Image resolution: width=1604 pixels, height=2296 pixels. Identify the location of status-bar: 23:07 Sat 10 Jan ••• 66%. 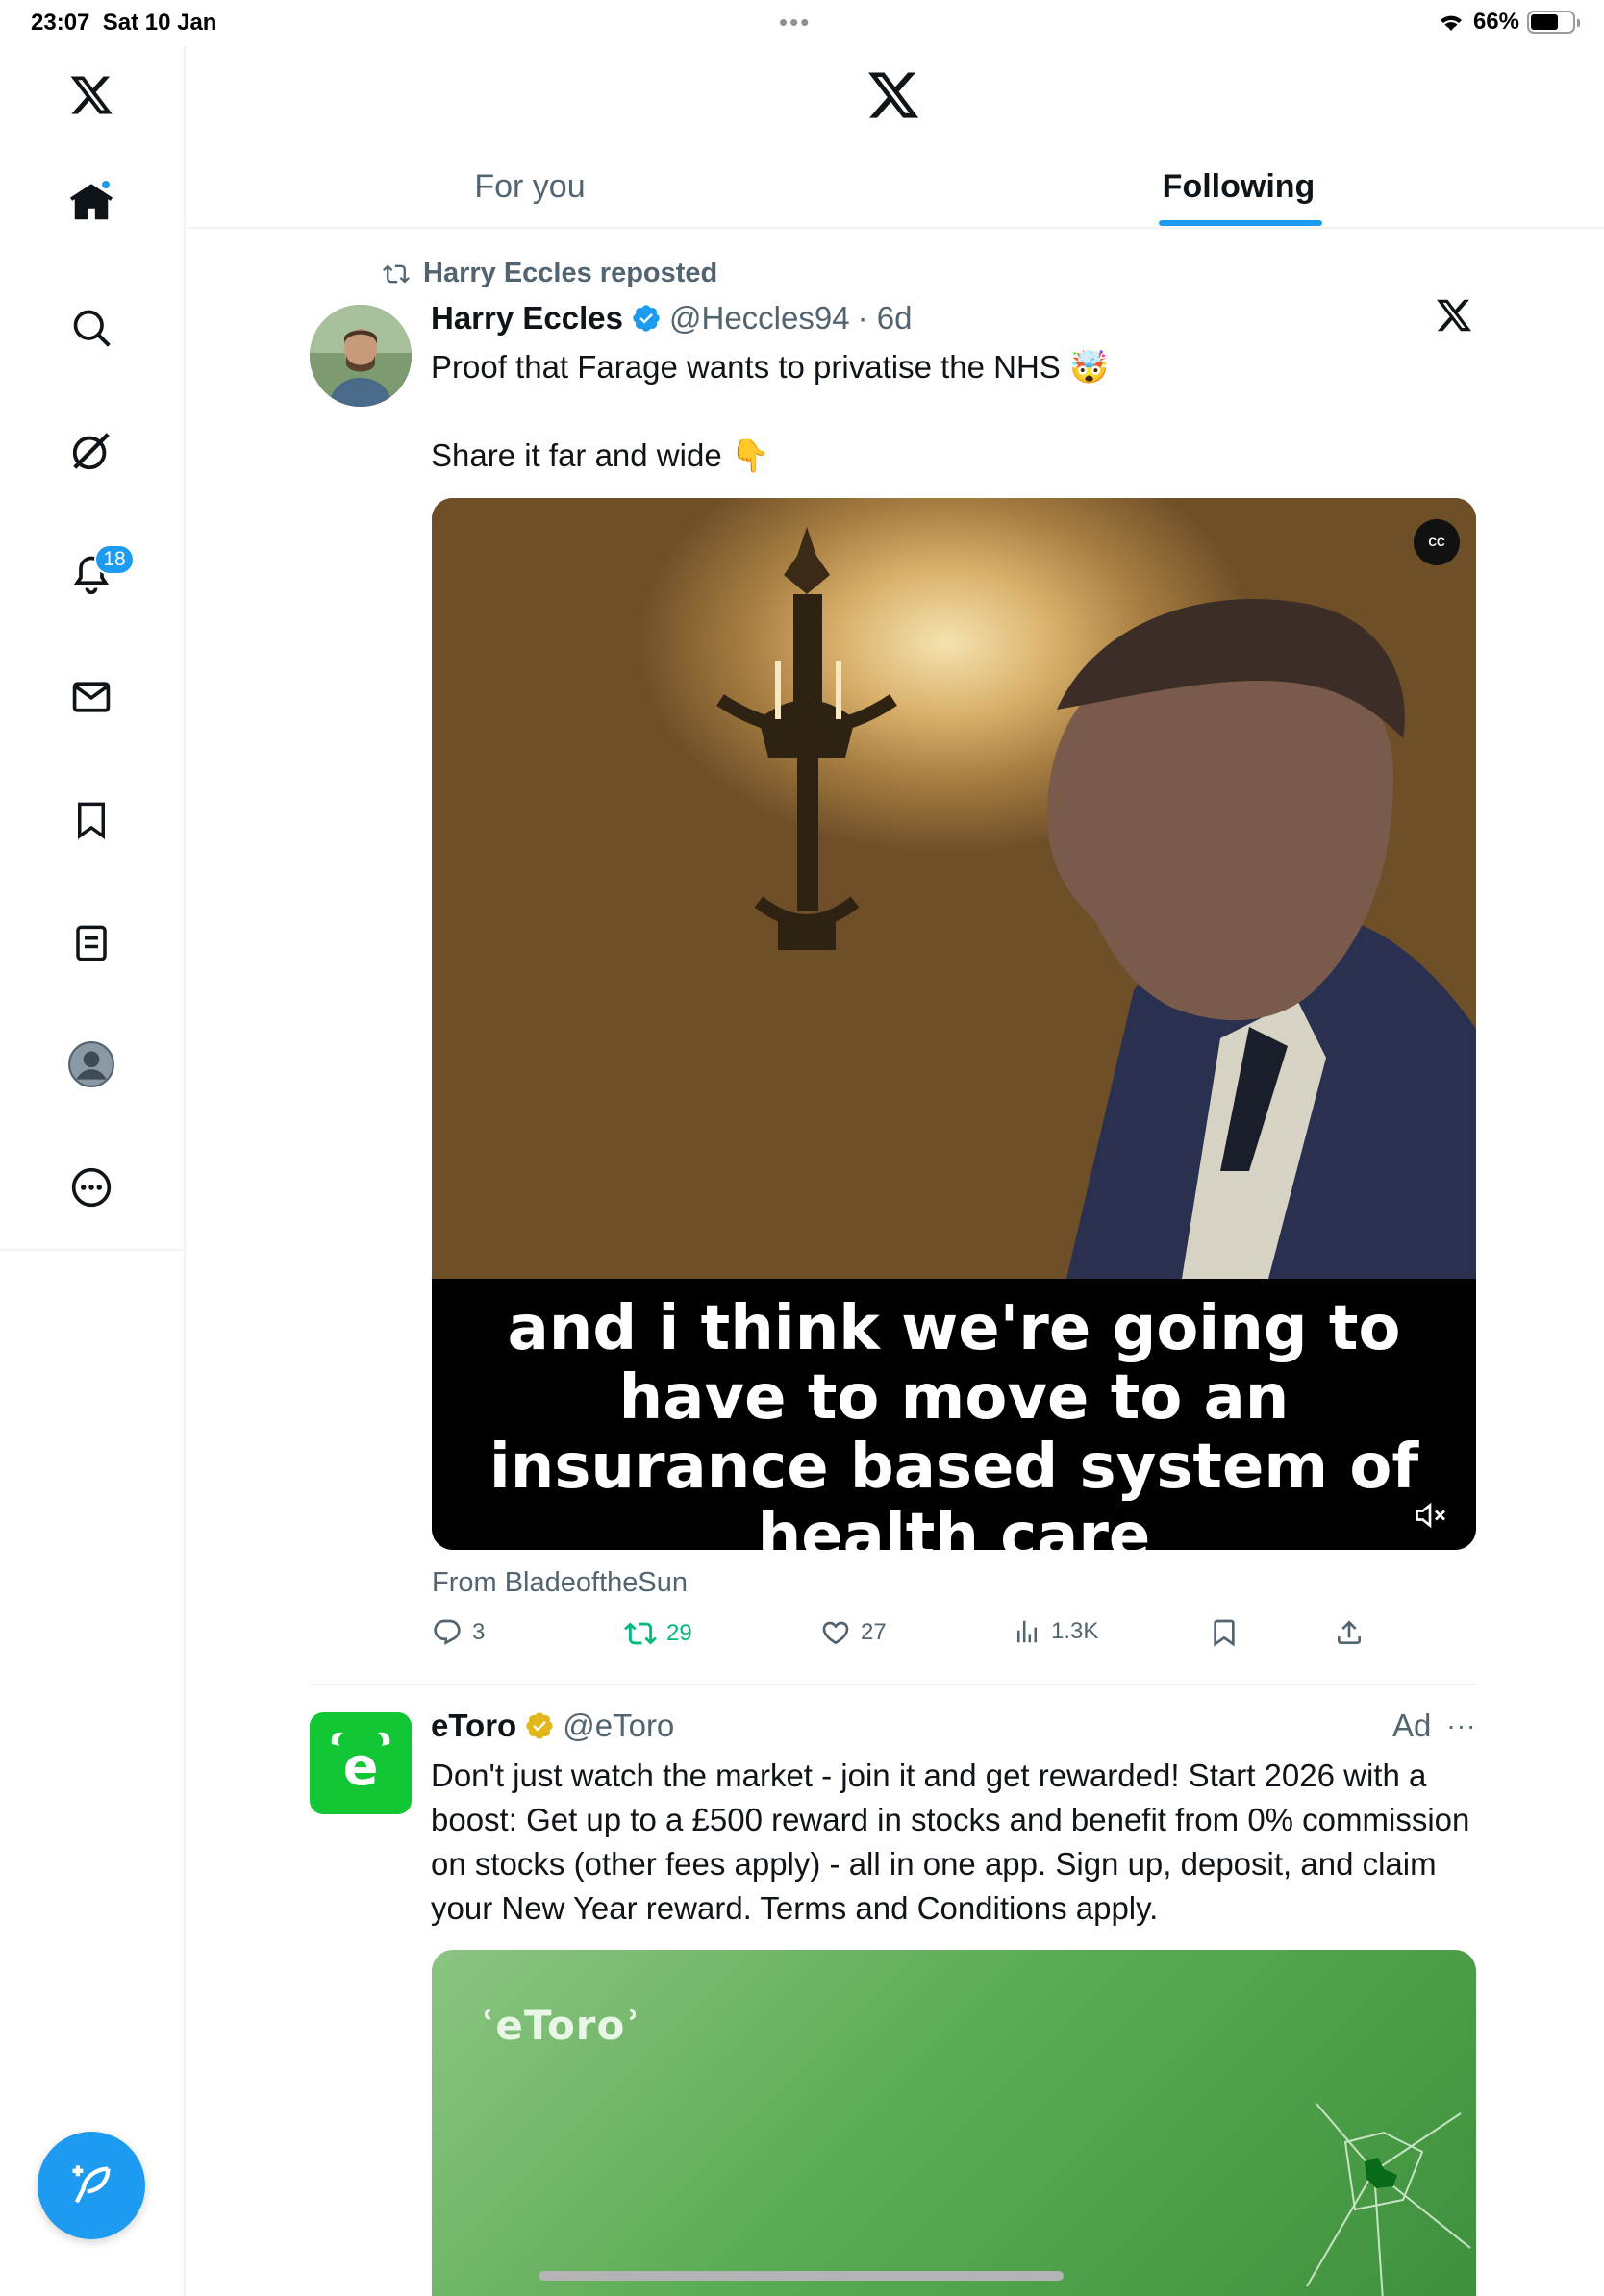
(802, 23).